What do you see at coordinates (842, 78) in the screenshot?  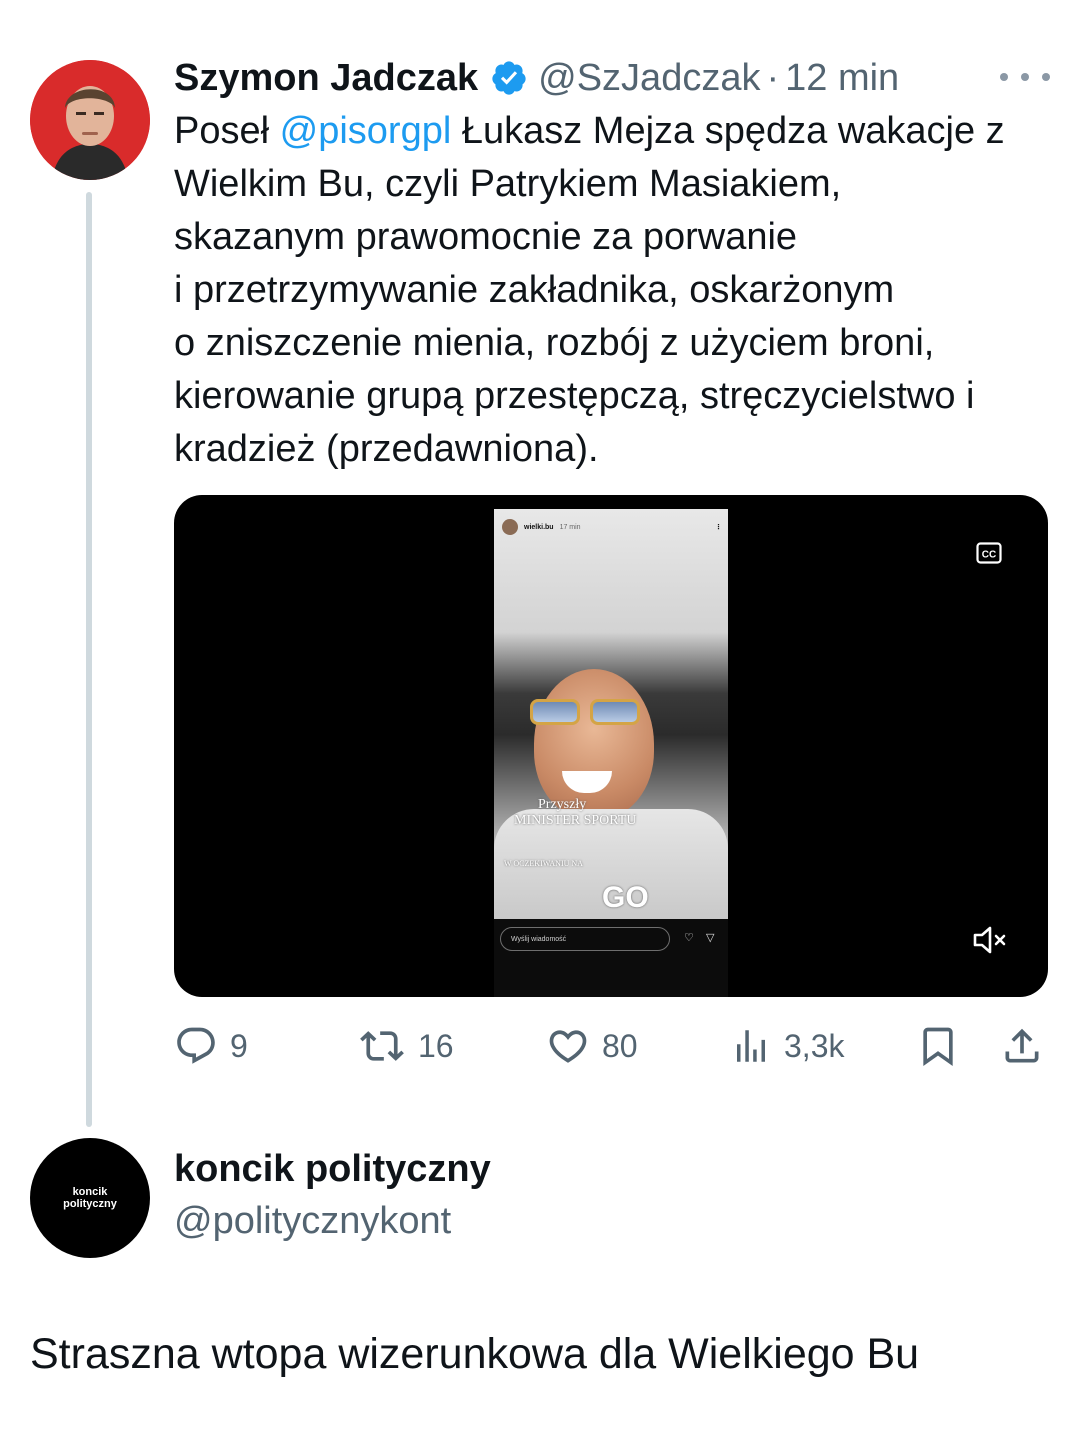 I see `tweet-timestamp: 12 min` at bounding box center [842, 78].